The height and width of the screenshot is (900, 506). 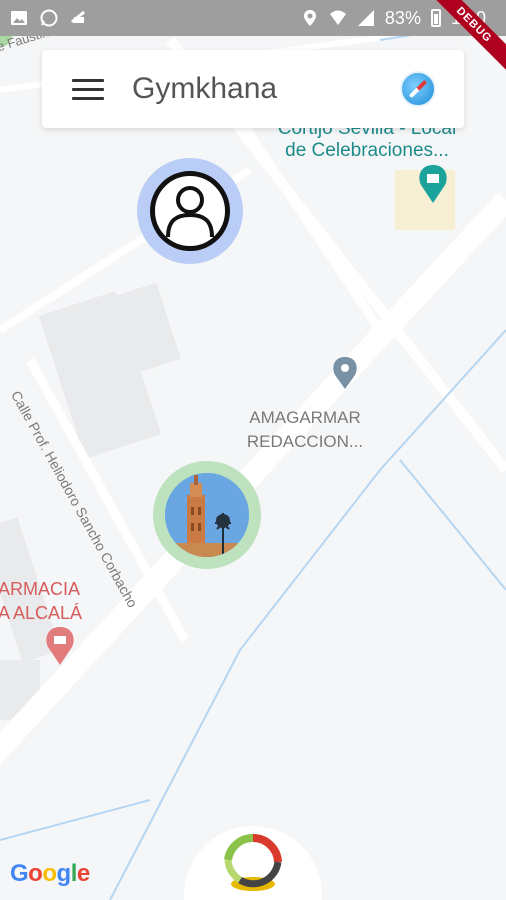 I want to click on user-location-marker, so click(x=190, y=211).